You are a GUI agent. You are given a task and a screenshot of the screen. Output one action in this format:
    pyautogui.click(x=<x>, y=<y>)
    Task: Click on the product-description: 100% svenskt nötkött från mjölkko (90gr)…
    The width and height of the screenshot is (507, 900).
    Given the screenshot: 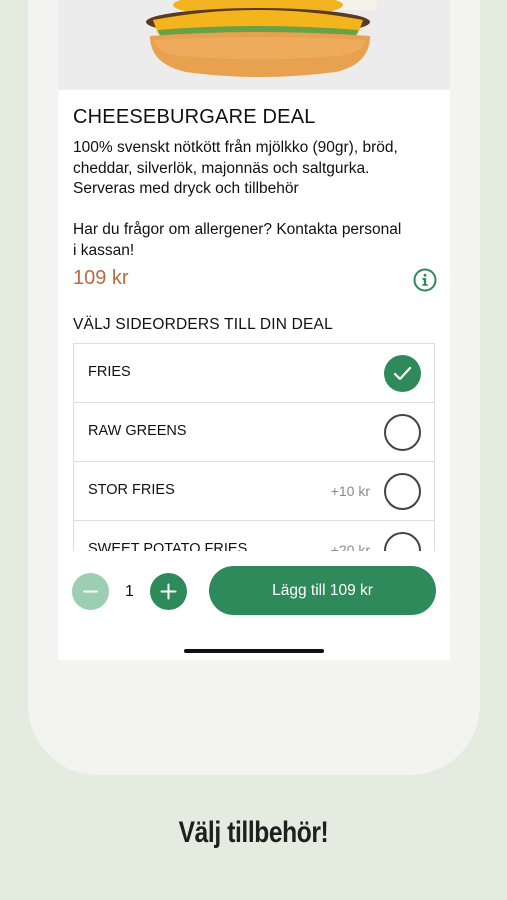 What is the action you would take?
    pyautogui.click(x=235, y=168)
    